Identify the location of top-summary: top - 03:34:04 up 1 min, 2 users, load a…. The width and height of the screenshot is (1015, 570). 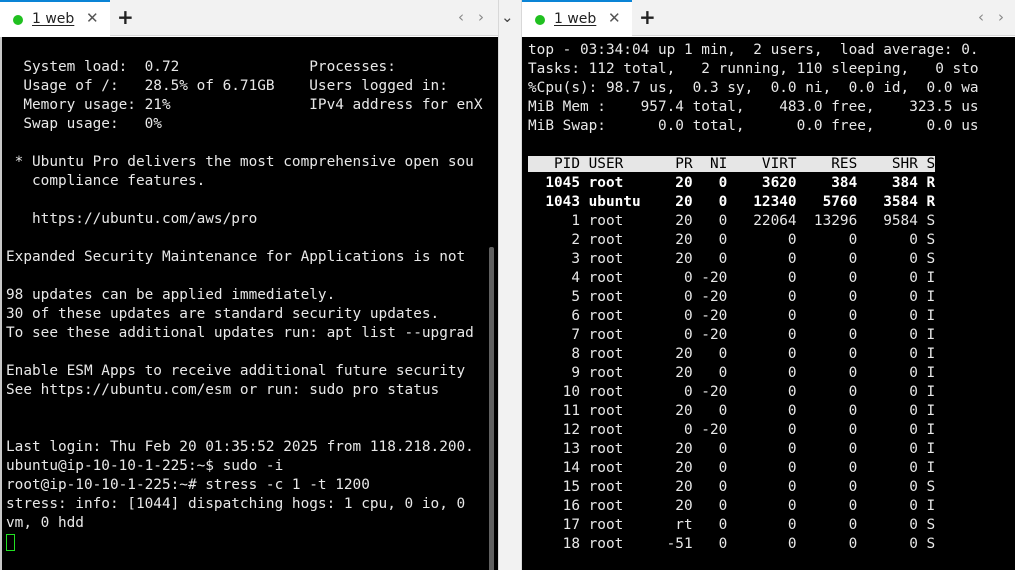
(753, 88).